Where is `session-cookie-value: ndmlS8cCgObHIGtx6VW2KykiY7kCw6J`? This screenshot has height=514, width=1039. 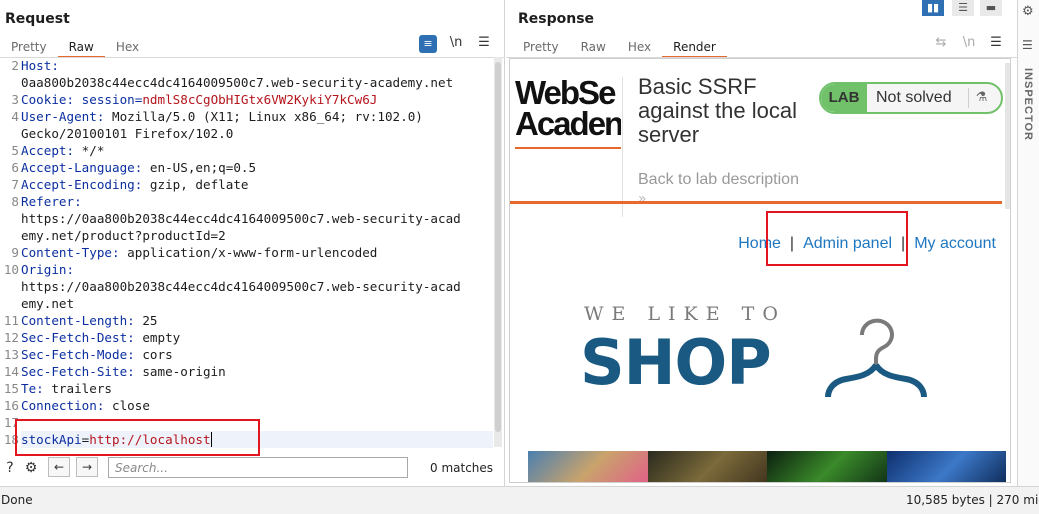
session-cookie-value: ndmlS8cCgObHIGtx6VW2KykiY7kCw6J is located at coordinates (260, 99).